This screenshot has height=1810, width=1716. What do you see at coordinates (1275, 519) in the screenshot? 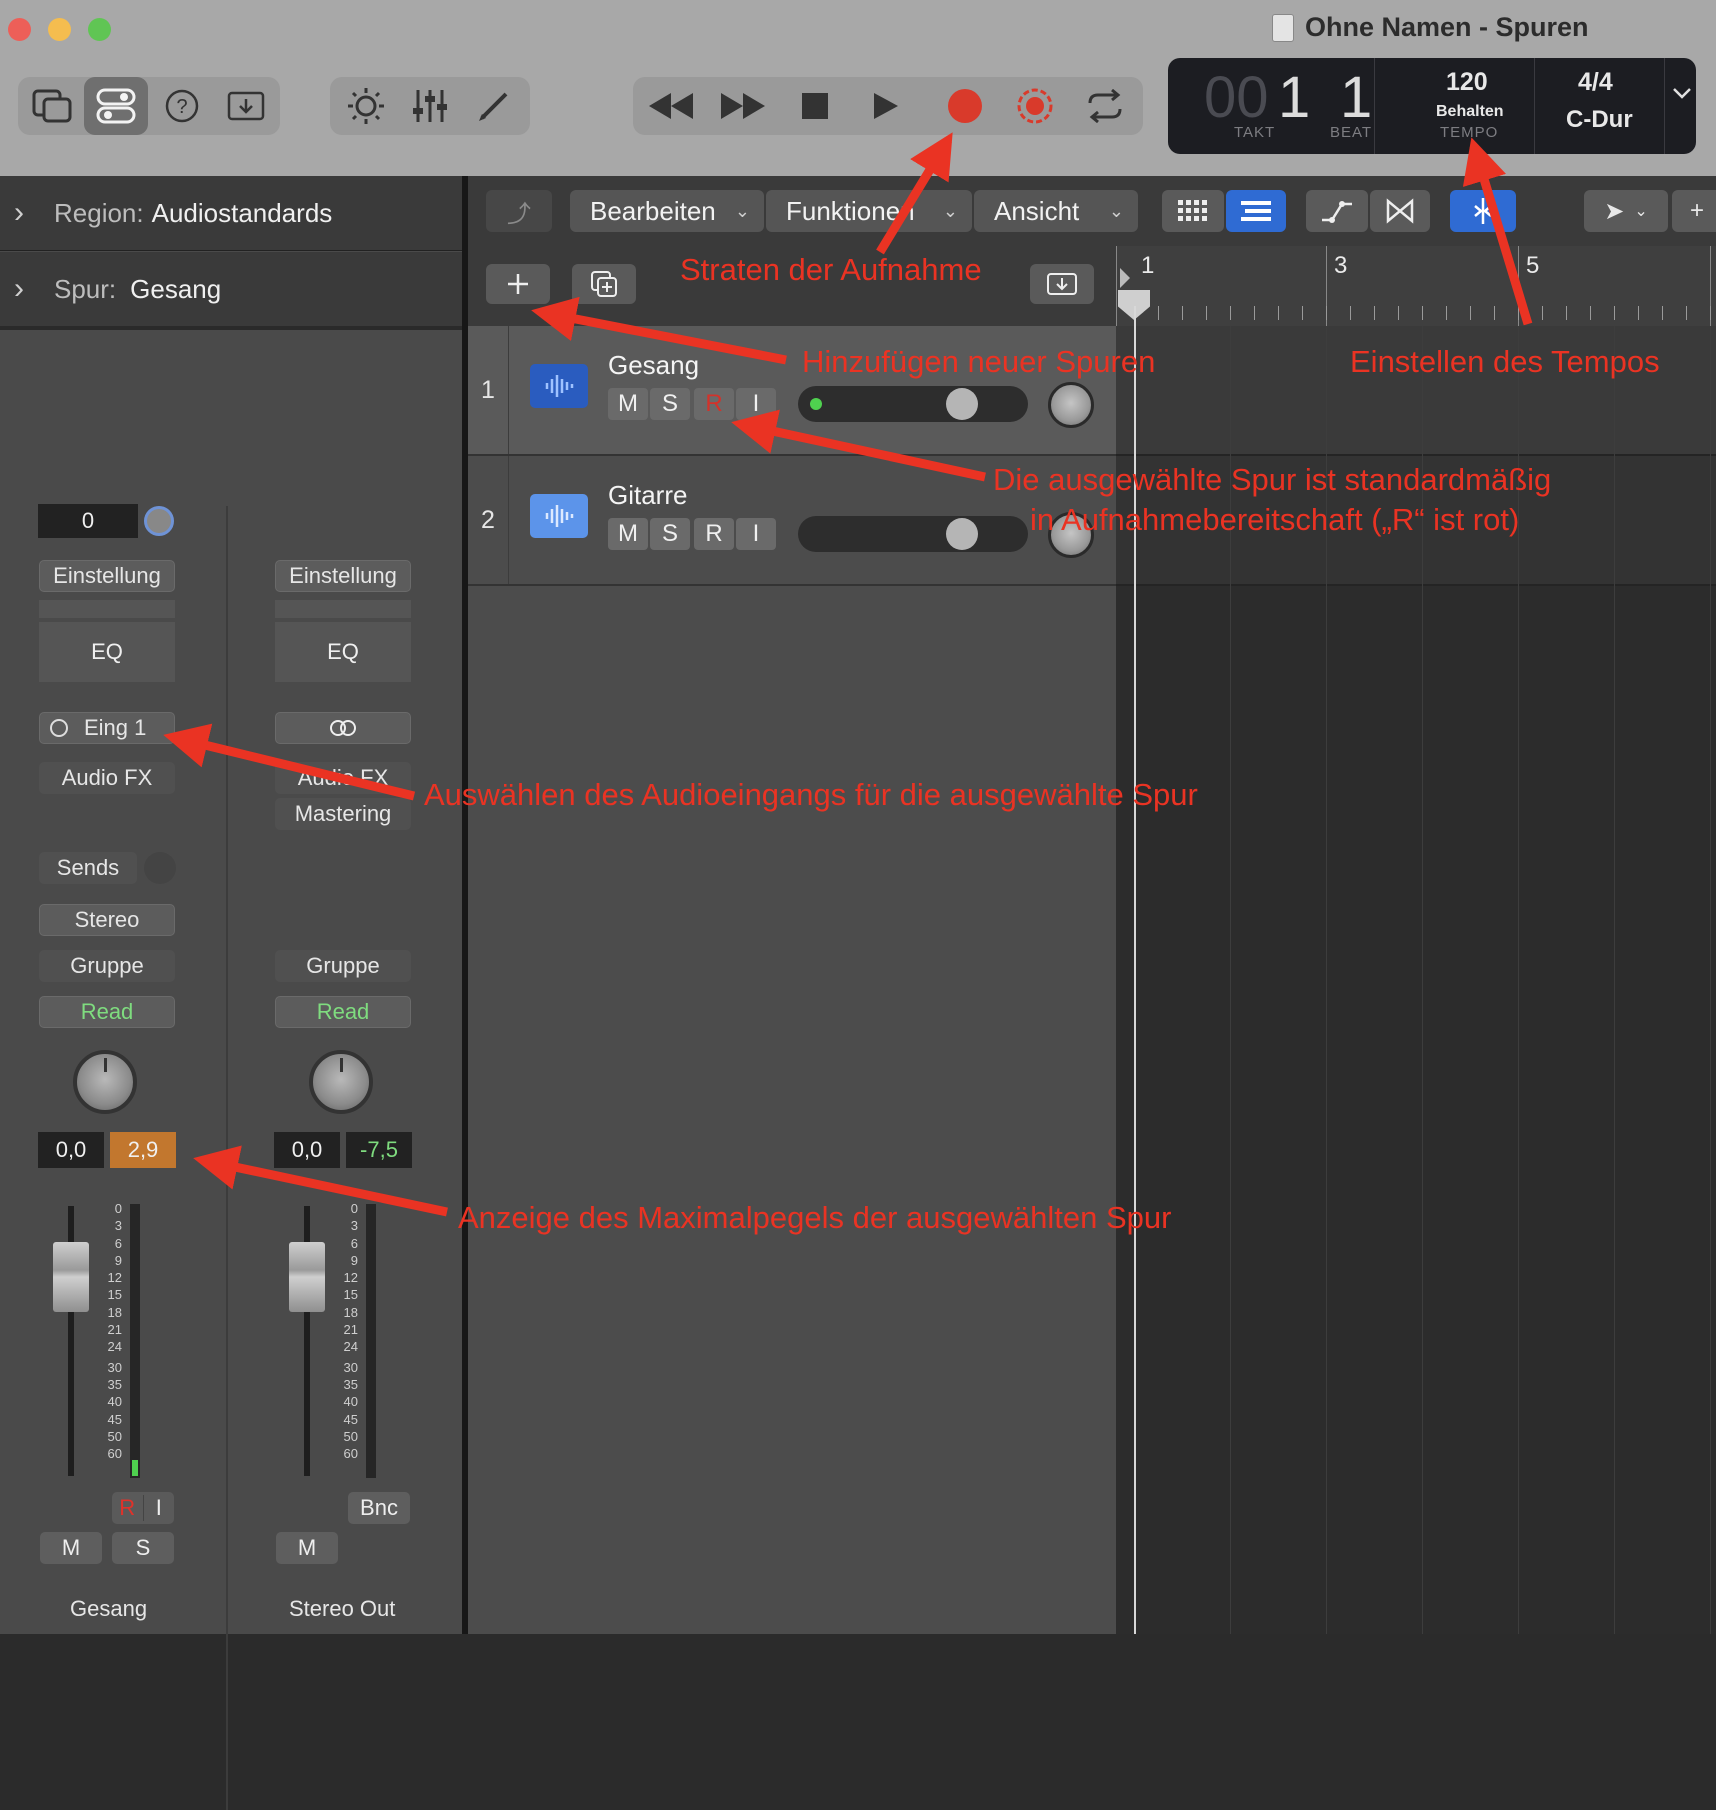
I see `annotation-armed-line2: in Aufnahmebereitschaft („R“ ist rot)` at bounding box center [1275, 519].